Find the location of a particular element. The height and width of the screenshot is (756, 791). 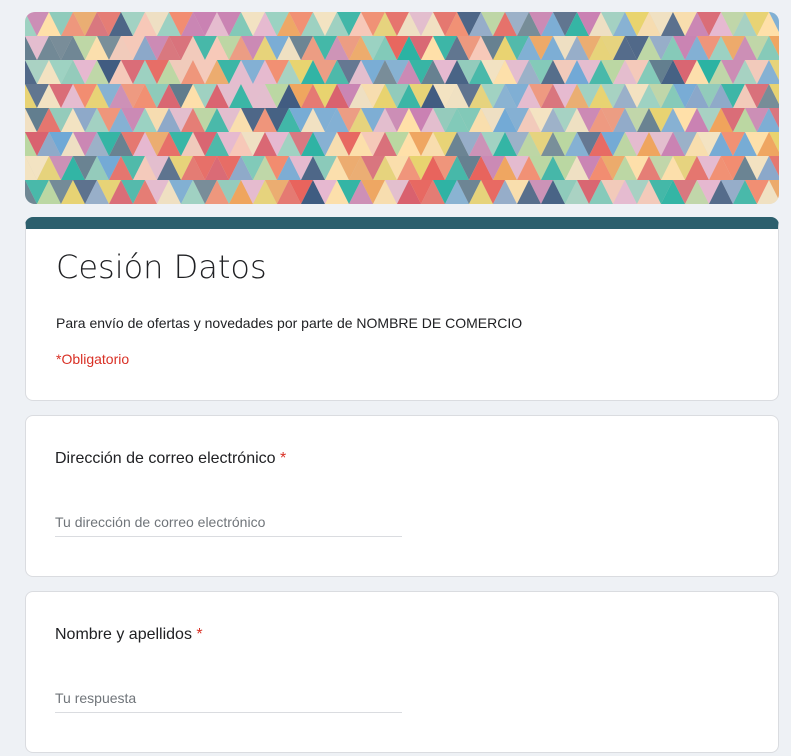

question-label-email: Dirección de correo electrónico * is located at coordinates (170, 459).